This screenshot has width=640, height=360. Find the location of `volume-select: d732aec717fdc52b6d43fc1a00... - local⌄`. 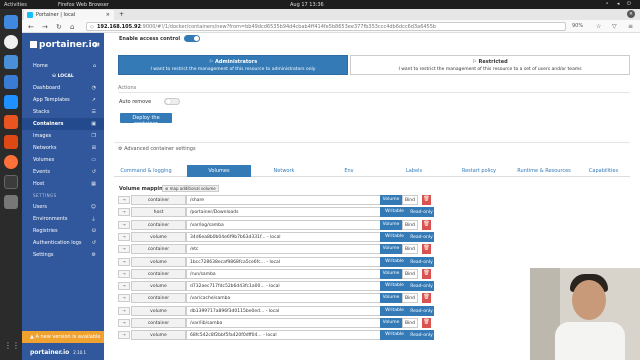

volume-select: d732aec717fdc52b6d43fc1a00... - local⌄ is located at coordinates (290, 286).